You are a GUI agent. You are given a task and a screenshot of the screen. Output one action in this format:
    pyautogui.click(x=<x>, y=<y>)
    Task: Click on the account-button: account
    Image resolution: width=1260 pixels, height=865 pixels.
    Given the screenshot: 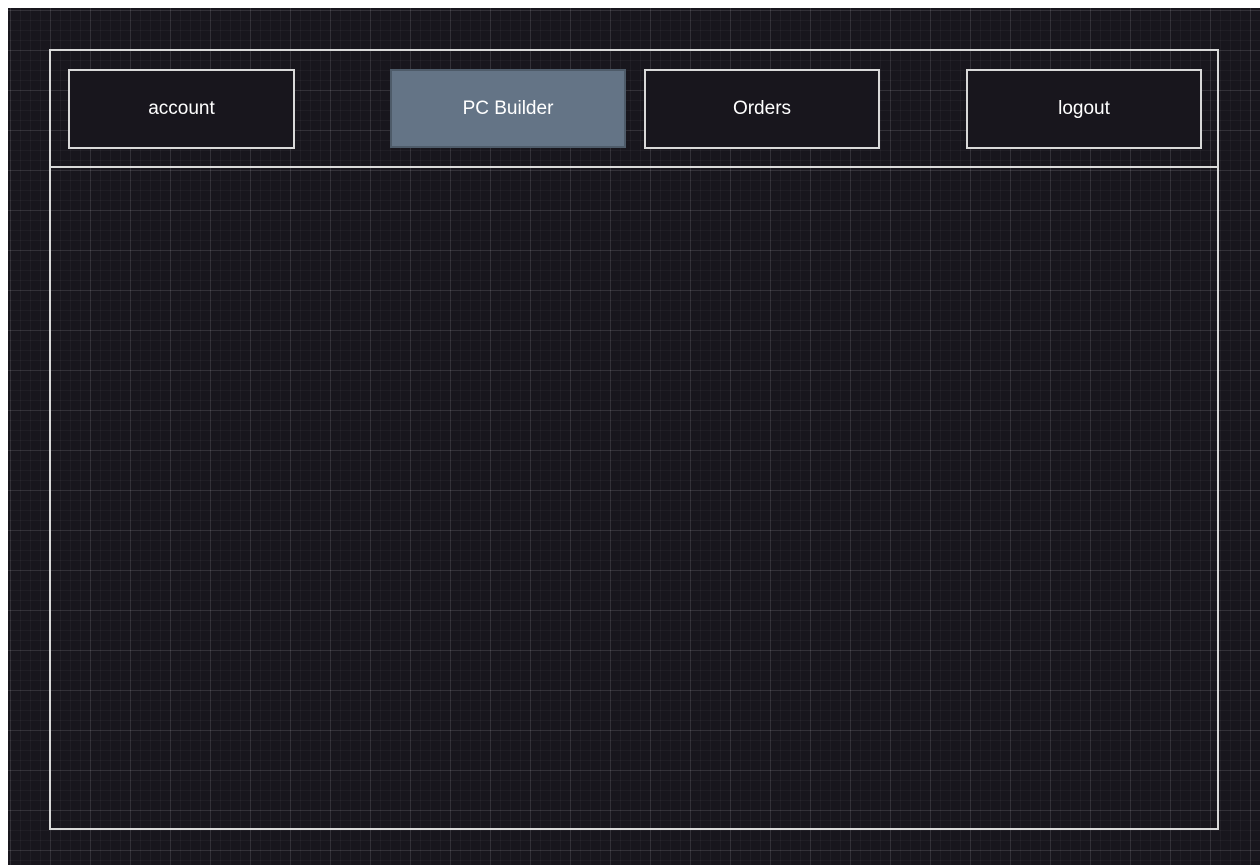 What is the action you would take?
    pyautogui.click(x=181, y=109)
    